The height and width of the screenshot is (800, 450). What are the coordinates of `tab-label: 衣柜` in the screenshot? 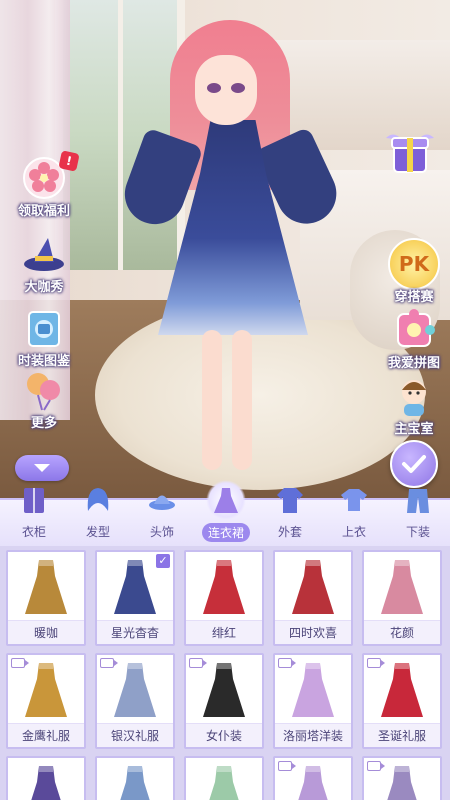 It's located at (33, 532).